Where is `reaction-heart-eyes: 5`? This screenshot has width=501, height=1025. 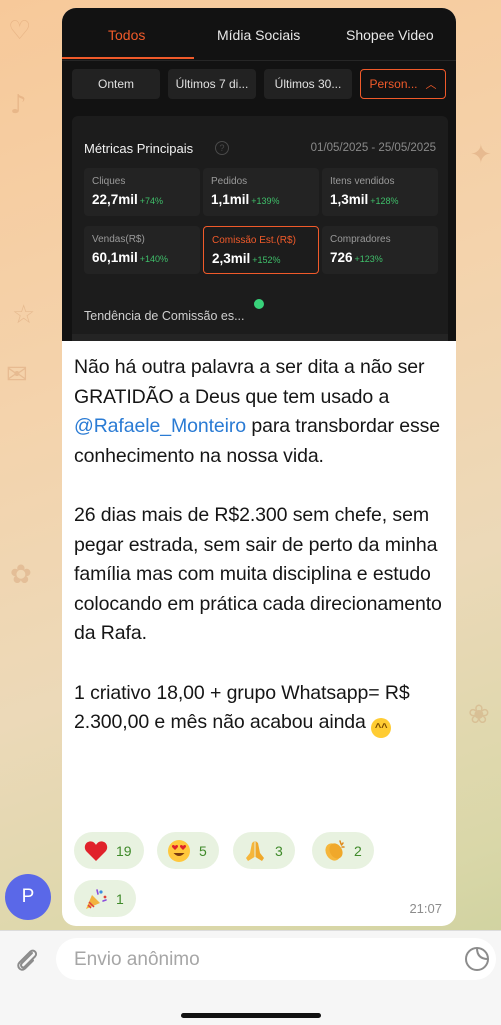
reaction-heart-eyes: 5 is located at coordinates (188, 850).